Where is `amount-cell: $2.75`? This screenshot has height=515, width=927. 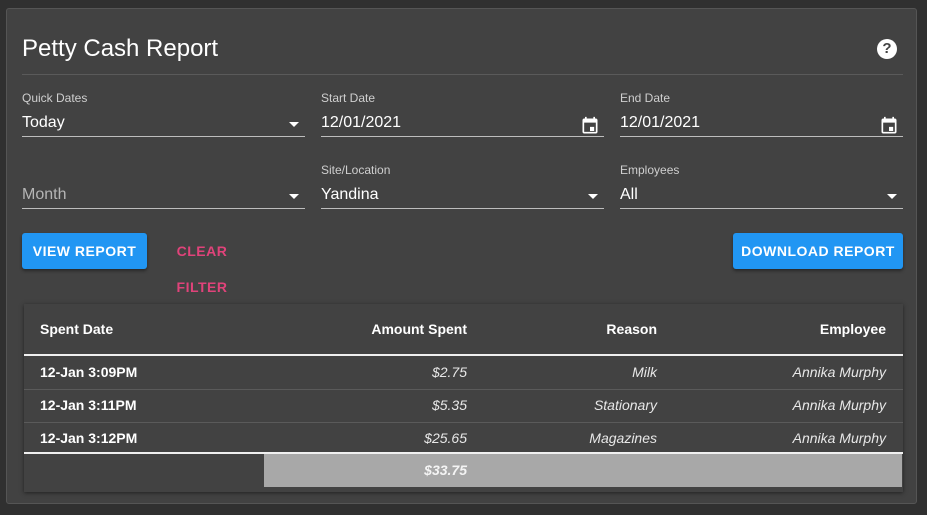 amount-cell: $2.75 is located at coordinates (449, 372).